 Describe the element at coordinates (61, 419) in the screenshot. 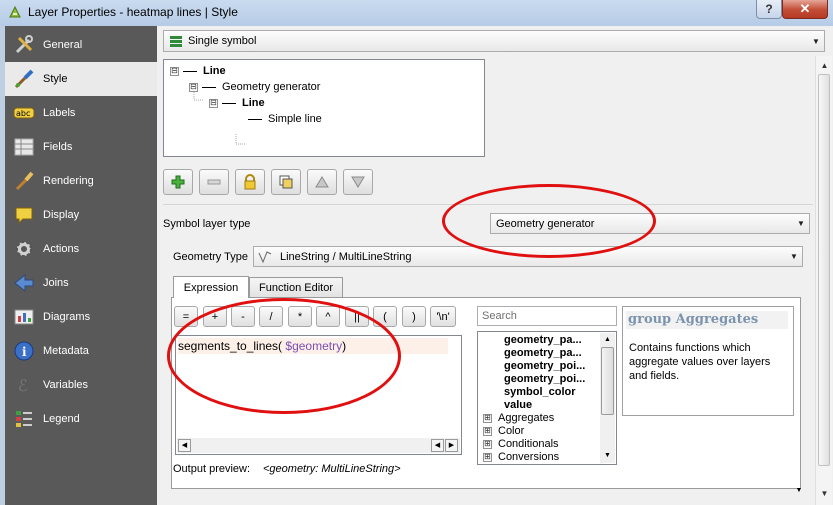

I see `sidebar-item-label: Legend` at that location.